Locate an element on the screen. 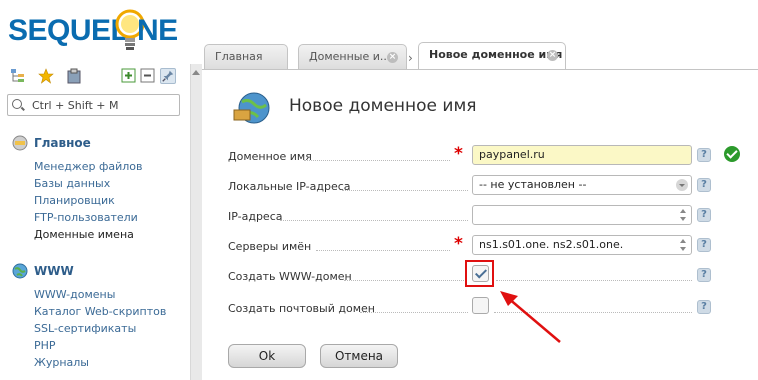 The image size is (758, 380). sidebar-item-ssl: SSL-сертификаты is located at coordinates (85, 328).